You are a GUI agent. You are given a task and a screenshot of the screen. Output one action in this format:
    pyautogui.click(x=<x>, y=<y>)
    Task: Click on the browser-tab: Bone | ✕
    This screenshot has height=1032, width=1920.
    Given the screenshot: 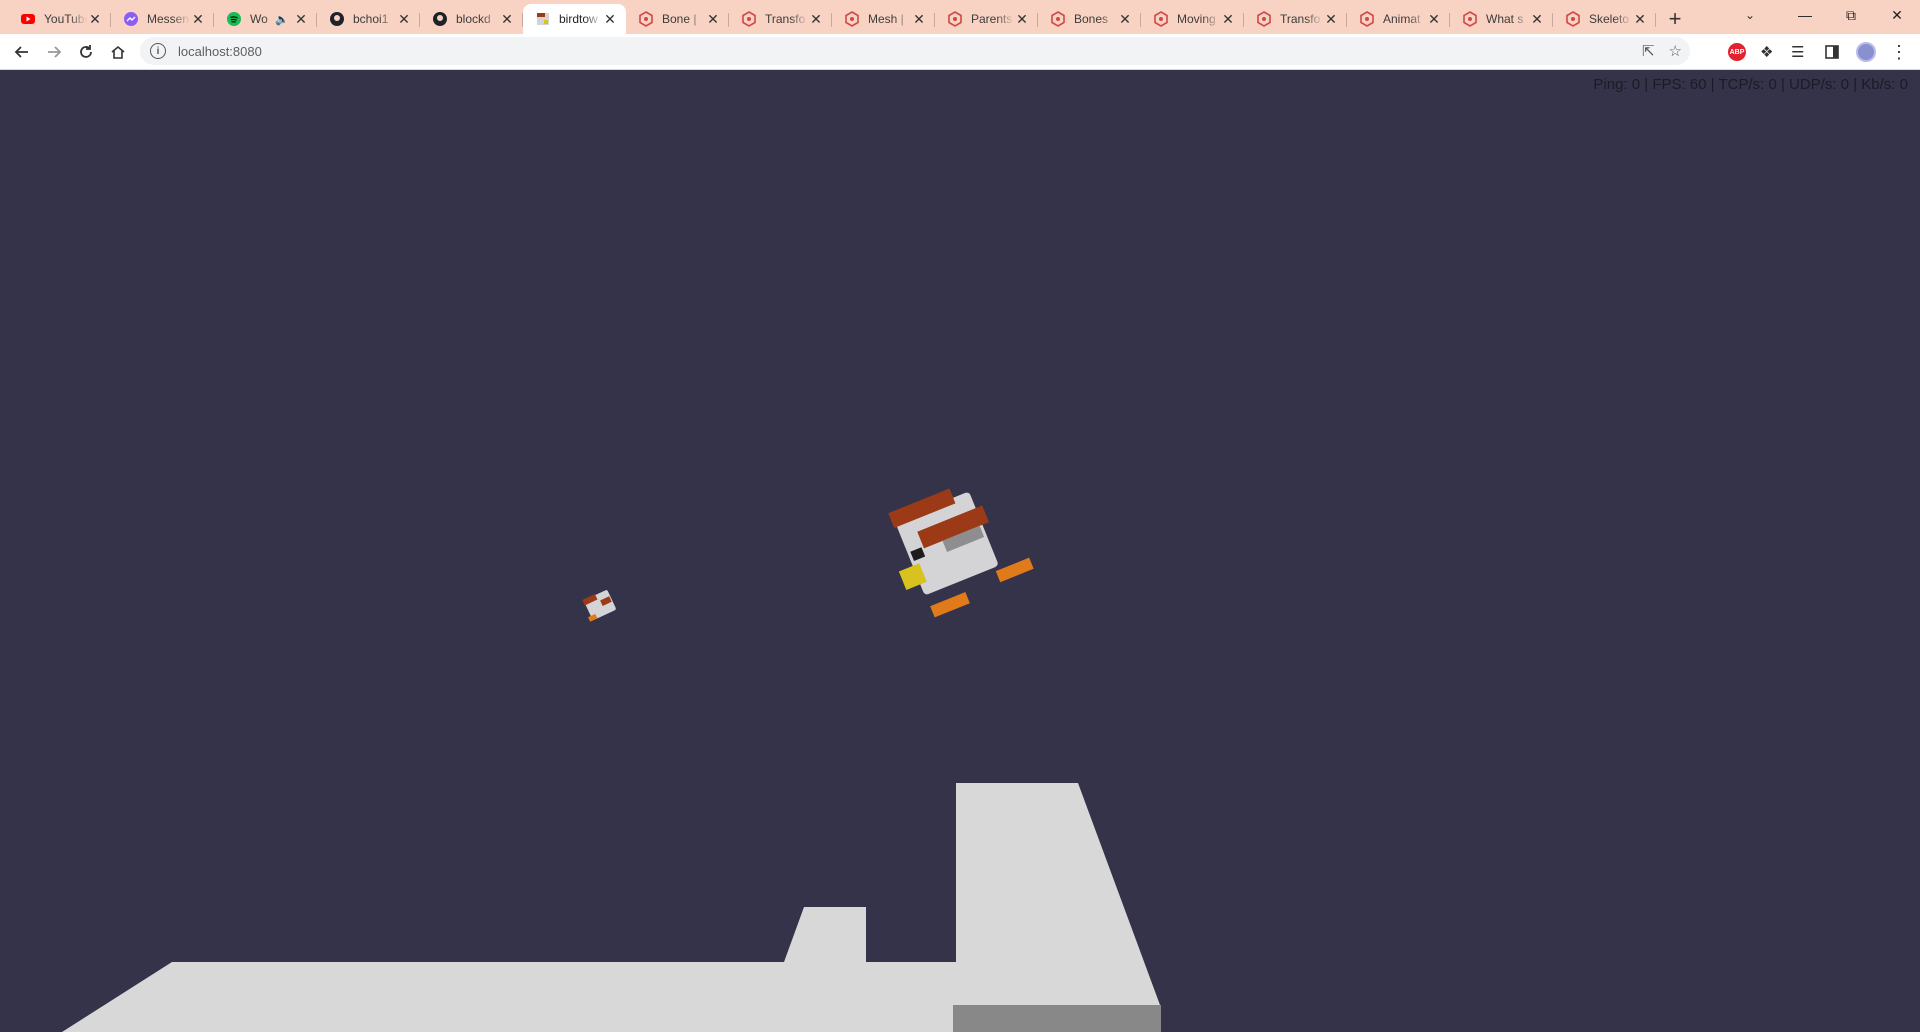 What is the action you would take?
    pyautogui.click(x=677, y=19)
    